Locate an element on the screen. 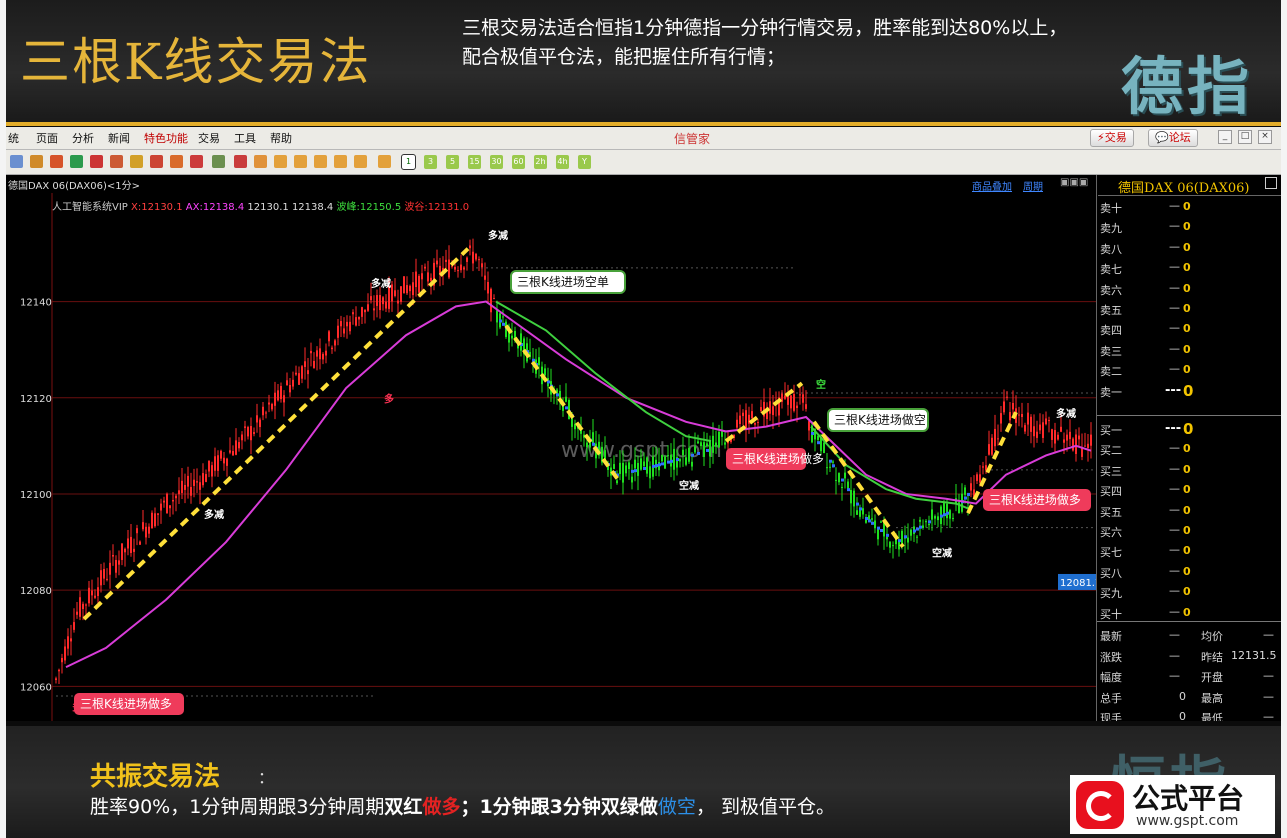 The image size is (1287, 838). period-5: 5 is located at coordinates (452, 162).